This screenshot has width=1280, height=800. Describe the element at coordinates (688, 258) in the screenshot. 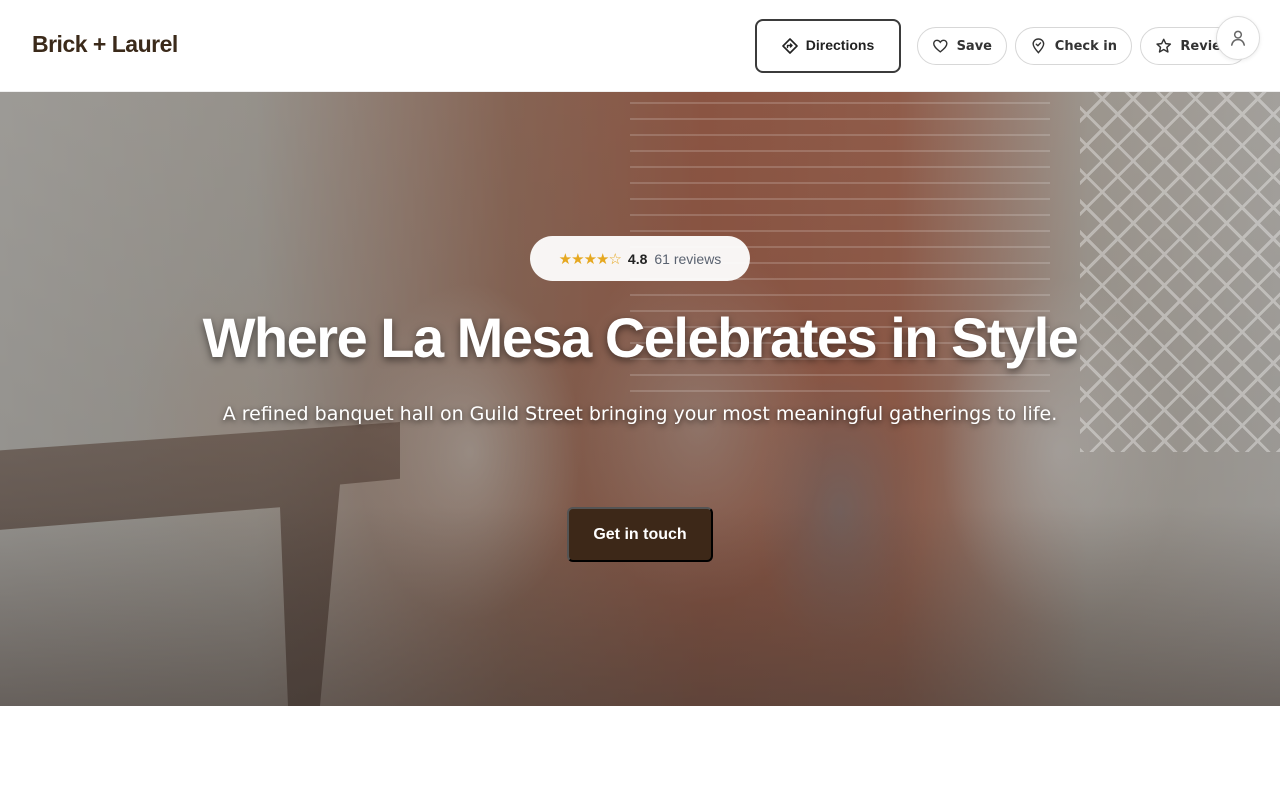

I see `review-count: 61 reviews` at that location.